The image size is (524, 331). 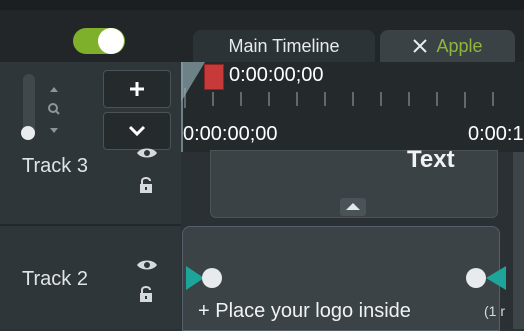 What do you see at coordinates (420, 46) in the screenshot?
I see `close-icon` at bounding box center [420, 46].